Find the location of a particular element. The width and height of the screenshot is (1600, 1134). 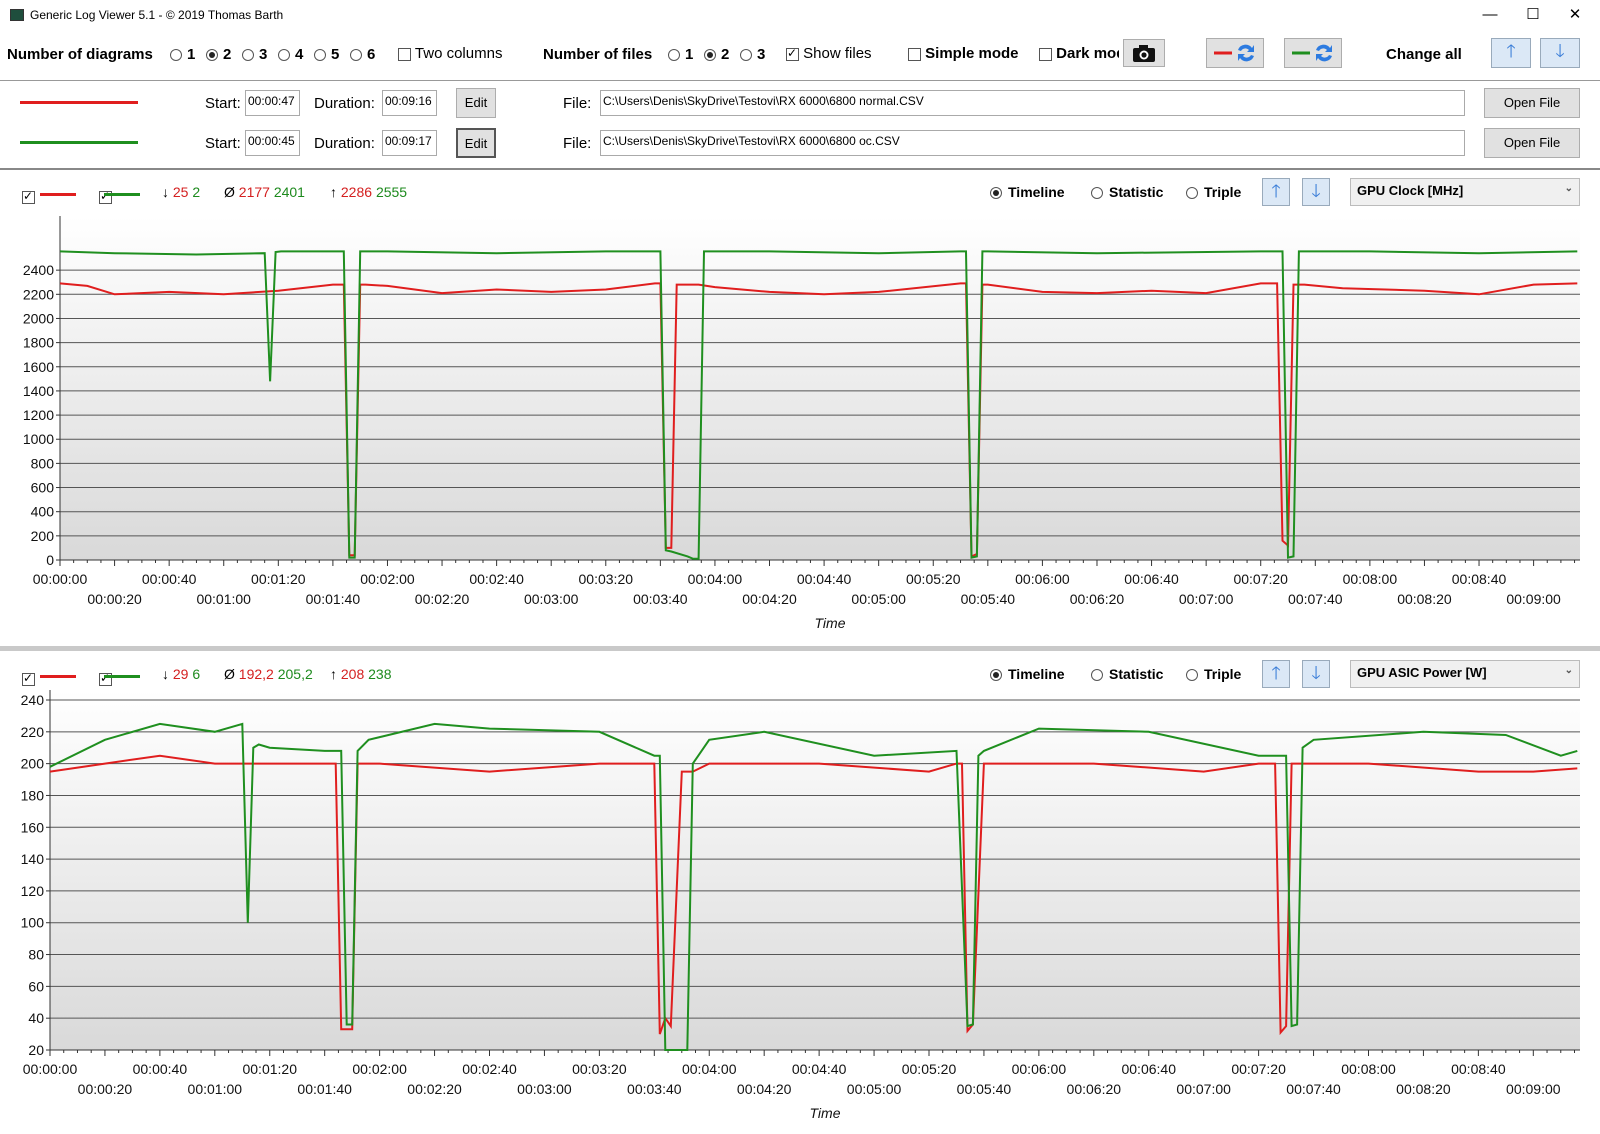

show-files-checkbox is located at coordinates (792, 53).